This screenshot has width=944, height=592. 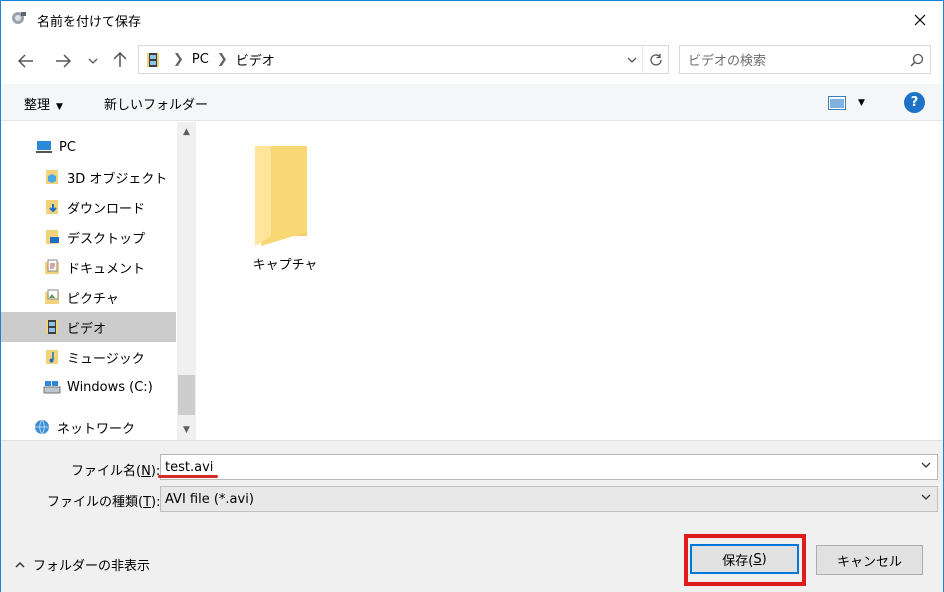 I want to click on search-placeholder: ビデオの検索, so click(x=727, y=61).